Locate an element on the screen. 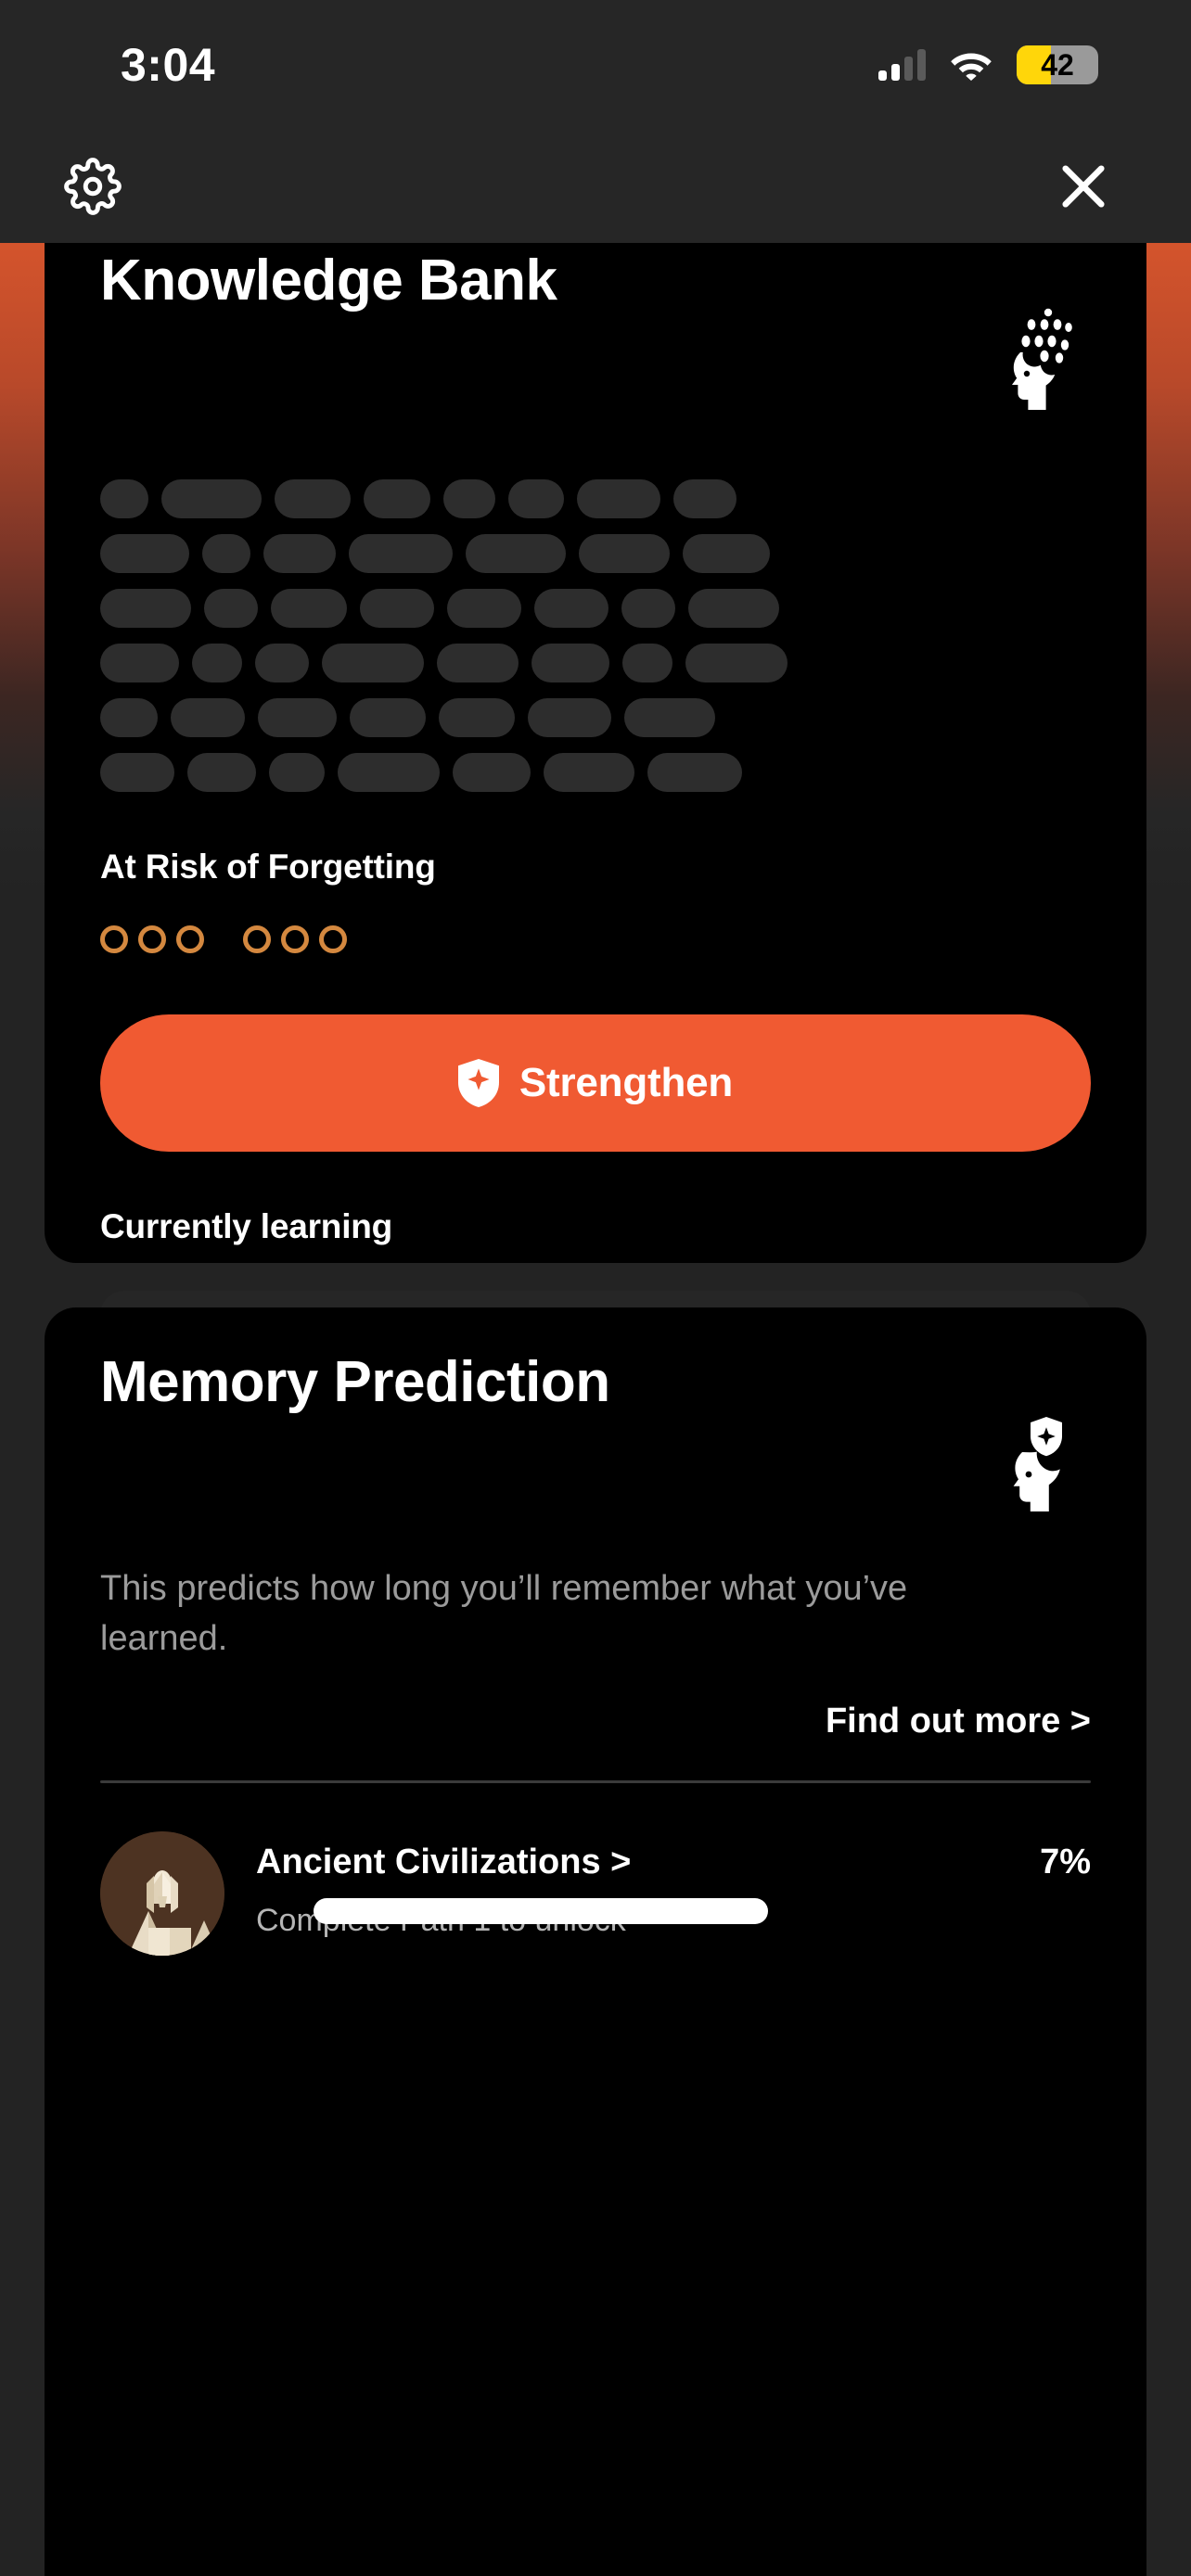 Image resolution: width=1191 pixels, height=2576 pixels. knowledge-bank-header: Knowledge Bank is located at coordinates (595, 328).